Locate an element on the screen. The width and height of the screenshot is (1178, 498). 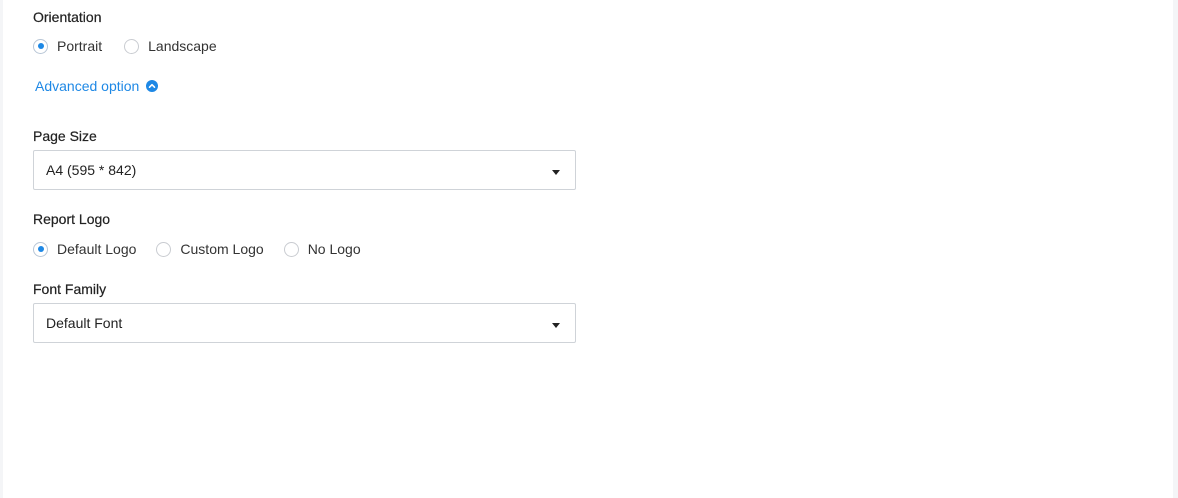
orientation-portrait-option: Portrait is located at coordinates (67, 46).